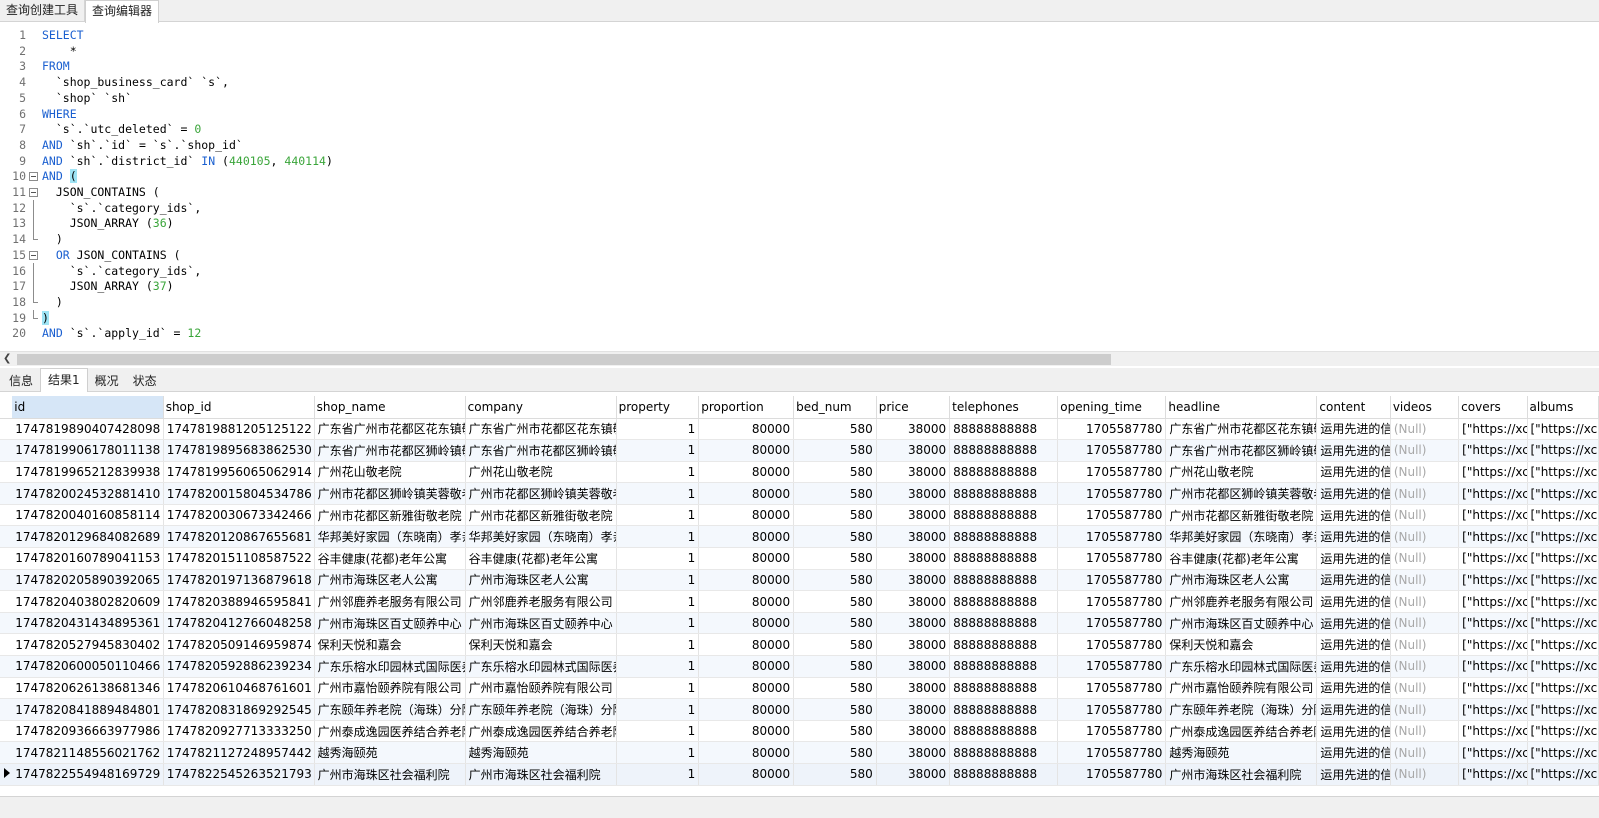 The width and height of the screenshot is (1599, 818). What do you see at coordinates (541, 450) in the screenshot?
I see `cell-company: 广东省广州市花都区狮岭镇敬` at bounding box center [541, 450].